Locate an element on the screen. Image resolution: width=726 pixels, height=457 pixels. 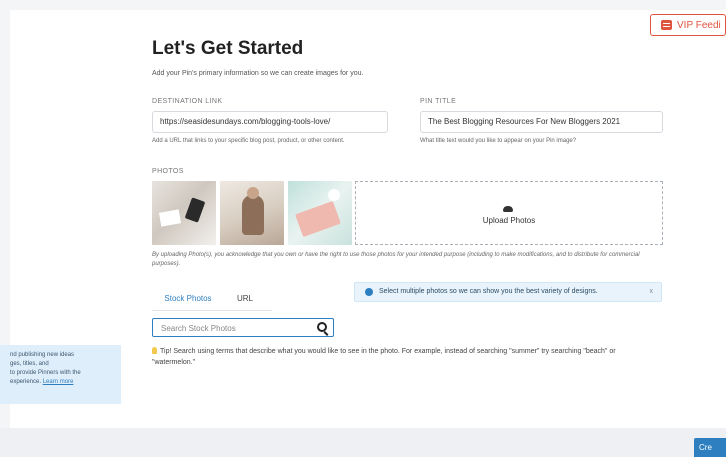
info-icon is located at coordinates (369, 292).